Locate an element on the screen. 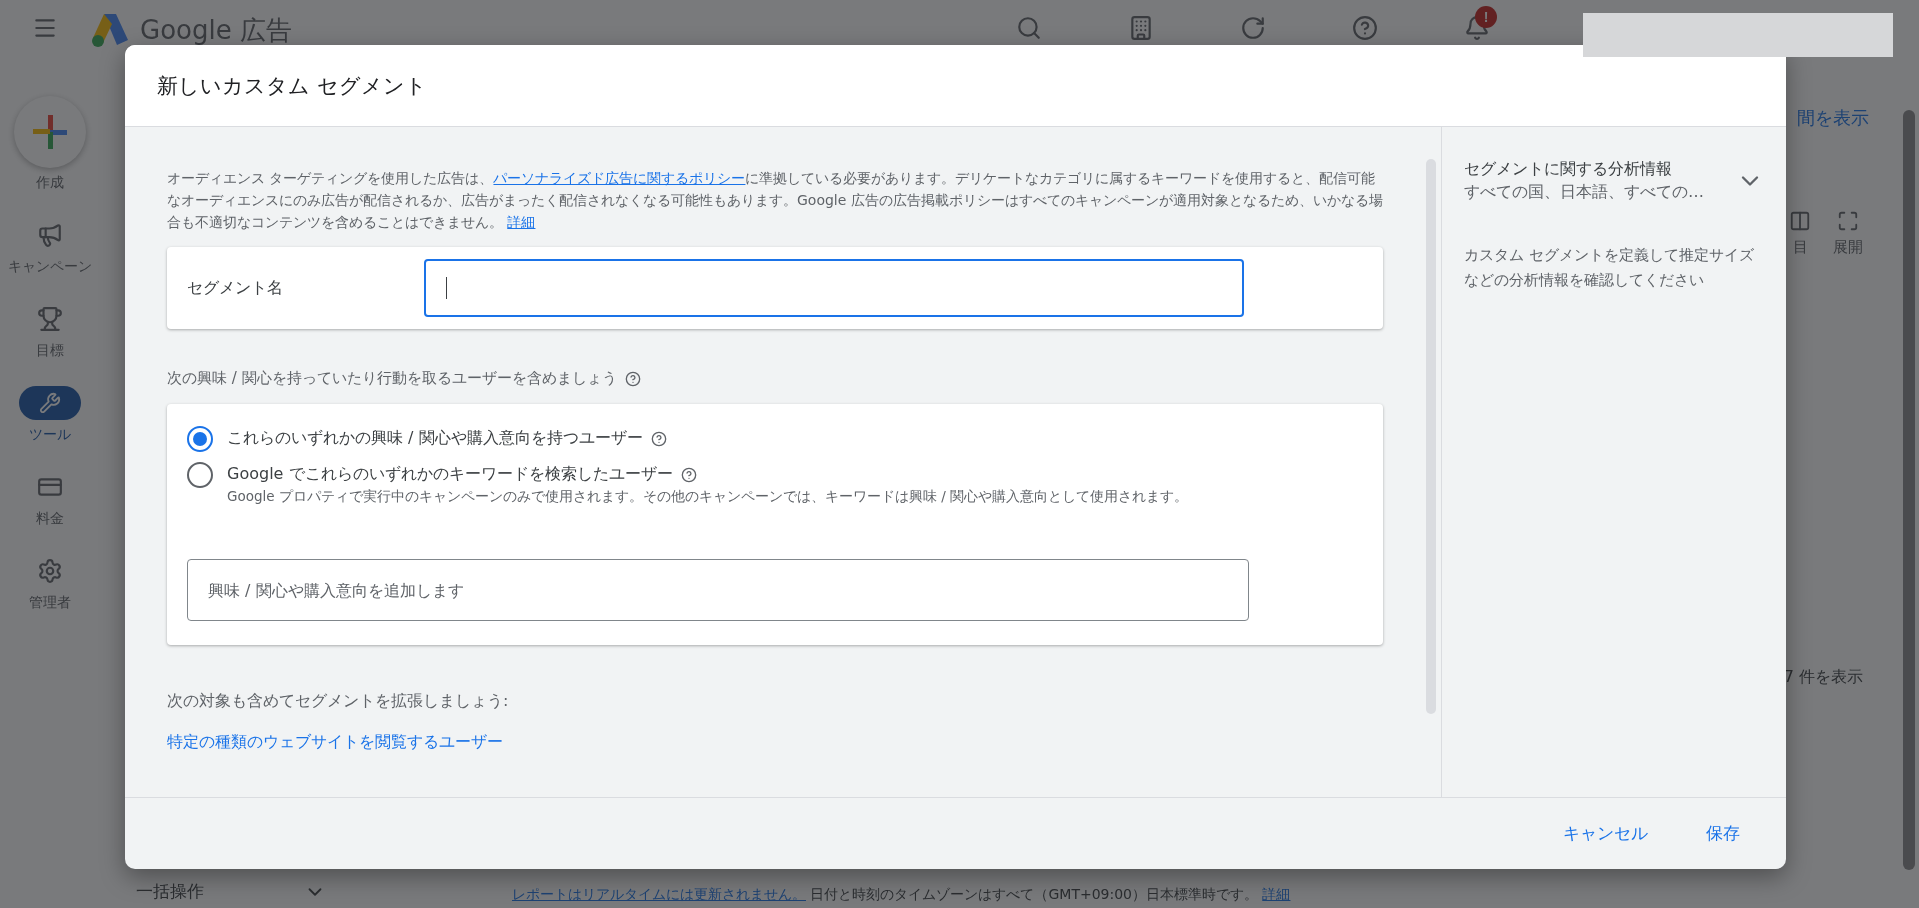 This screenshot has width=1919, height=908. columns-icon is located at coordinates (1800, 221).